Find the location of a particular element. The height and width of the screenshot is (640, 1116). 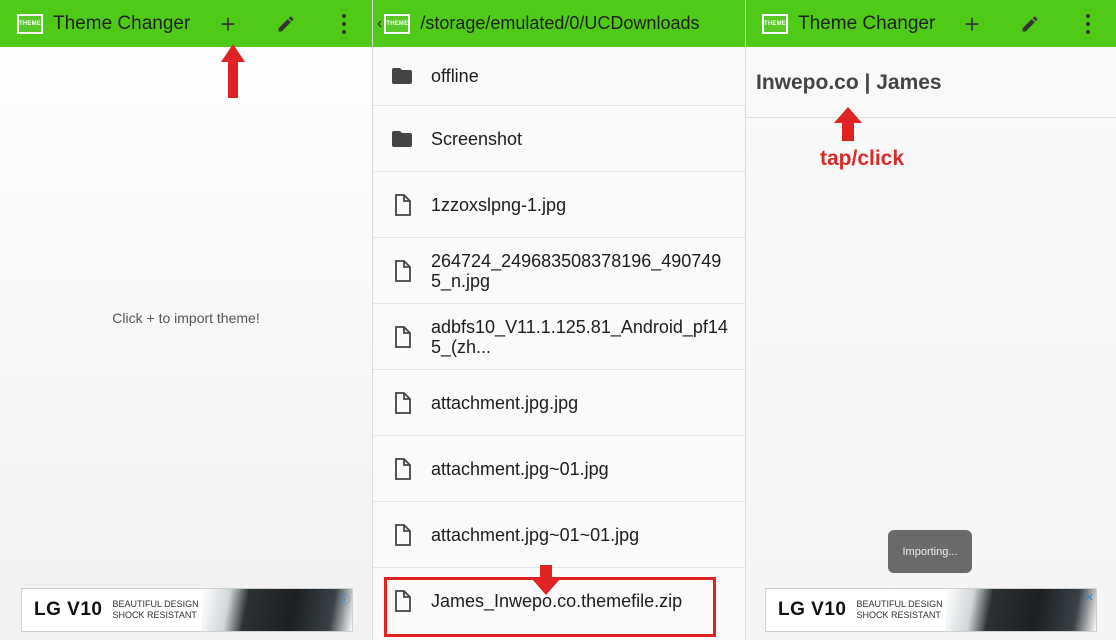

item-name: attachment.jpg~01~01.jpg is located at coordinates (535, 534).